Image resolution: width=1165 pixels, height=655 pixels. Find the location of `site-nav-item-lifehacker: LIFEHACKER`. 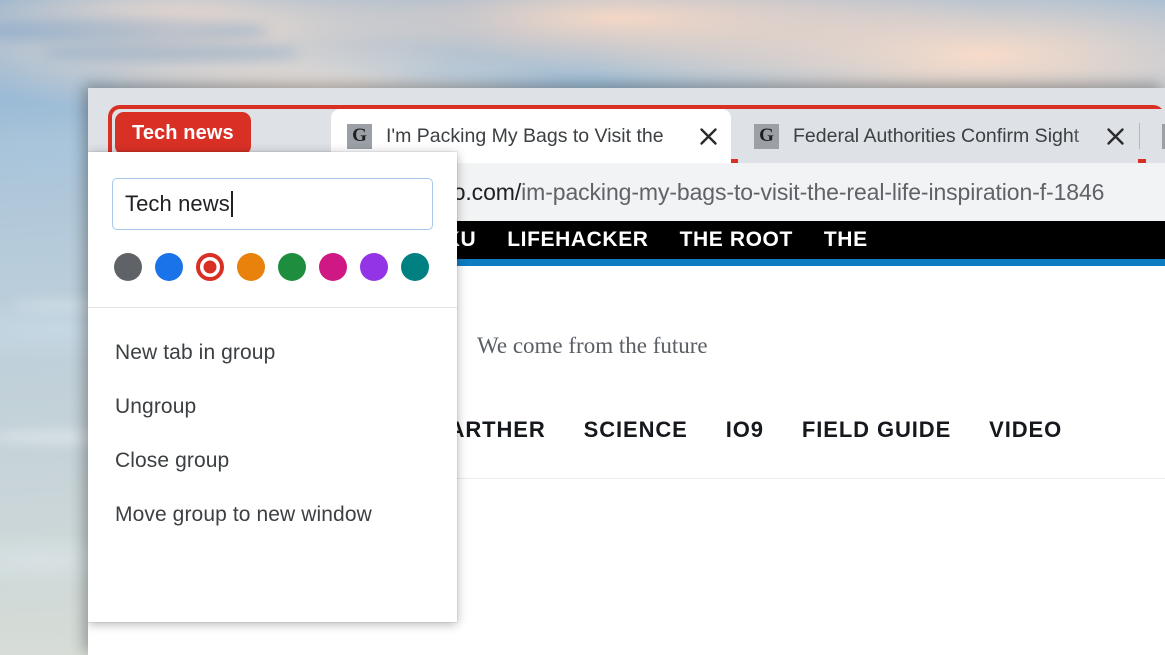

site-nav-item-lifehacker: LIFEHACKER is located at coordinates (577, 240).